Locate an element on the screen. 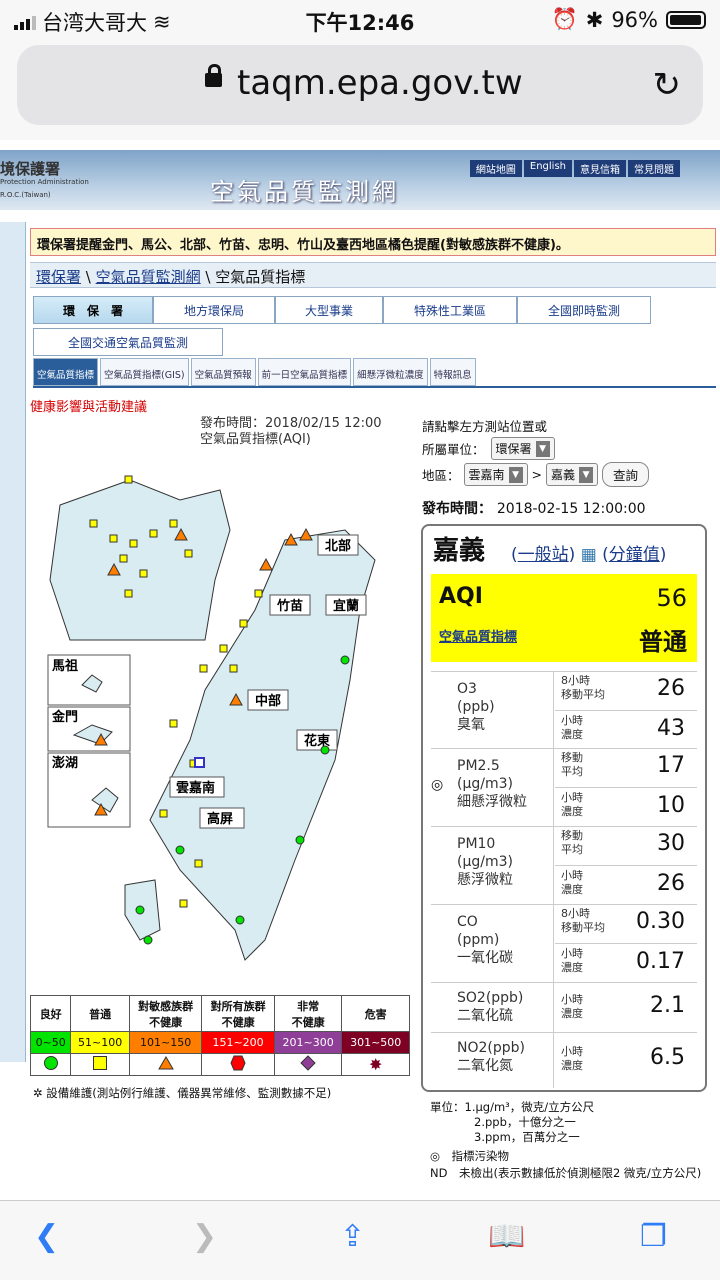 This screenshot has width=720, height=1280. aqi-box: AQI 56 空氣品質指標 普通 is located at coordinates (564, 618).